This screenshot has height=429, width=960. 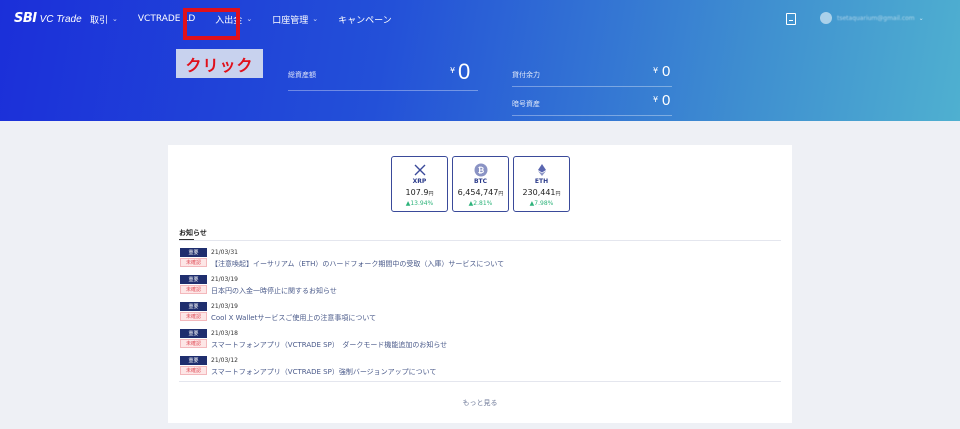 I want to click on news-date: 21/03/12, so click(x=224, y=360).